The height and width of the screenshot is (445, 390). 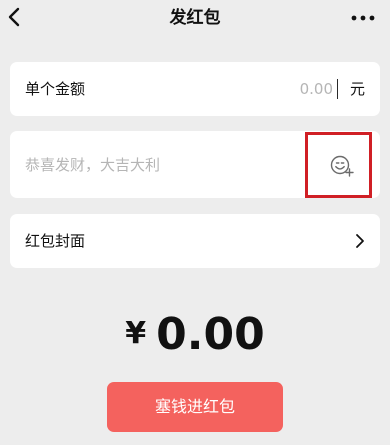 I want to click on page-title: 发红包, so click(x=195, y=18).